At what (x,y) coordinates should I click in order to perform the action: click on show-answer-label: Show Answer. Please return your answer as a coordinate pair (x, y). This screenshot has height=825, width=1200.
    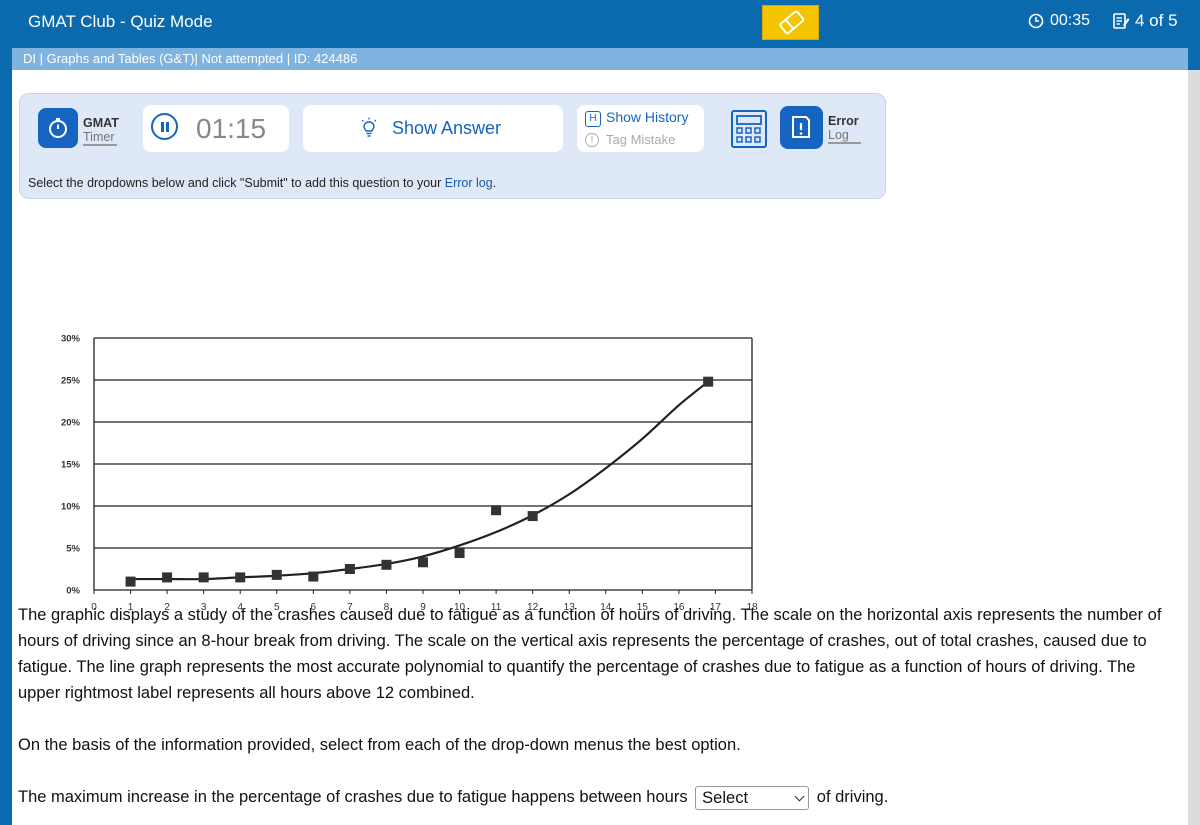
    Looking at the image, I should click on (447, 128).